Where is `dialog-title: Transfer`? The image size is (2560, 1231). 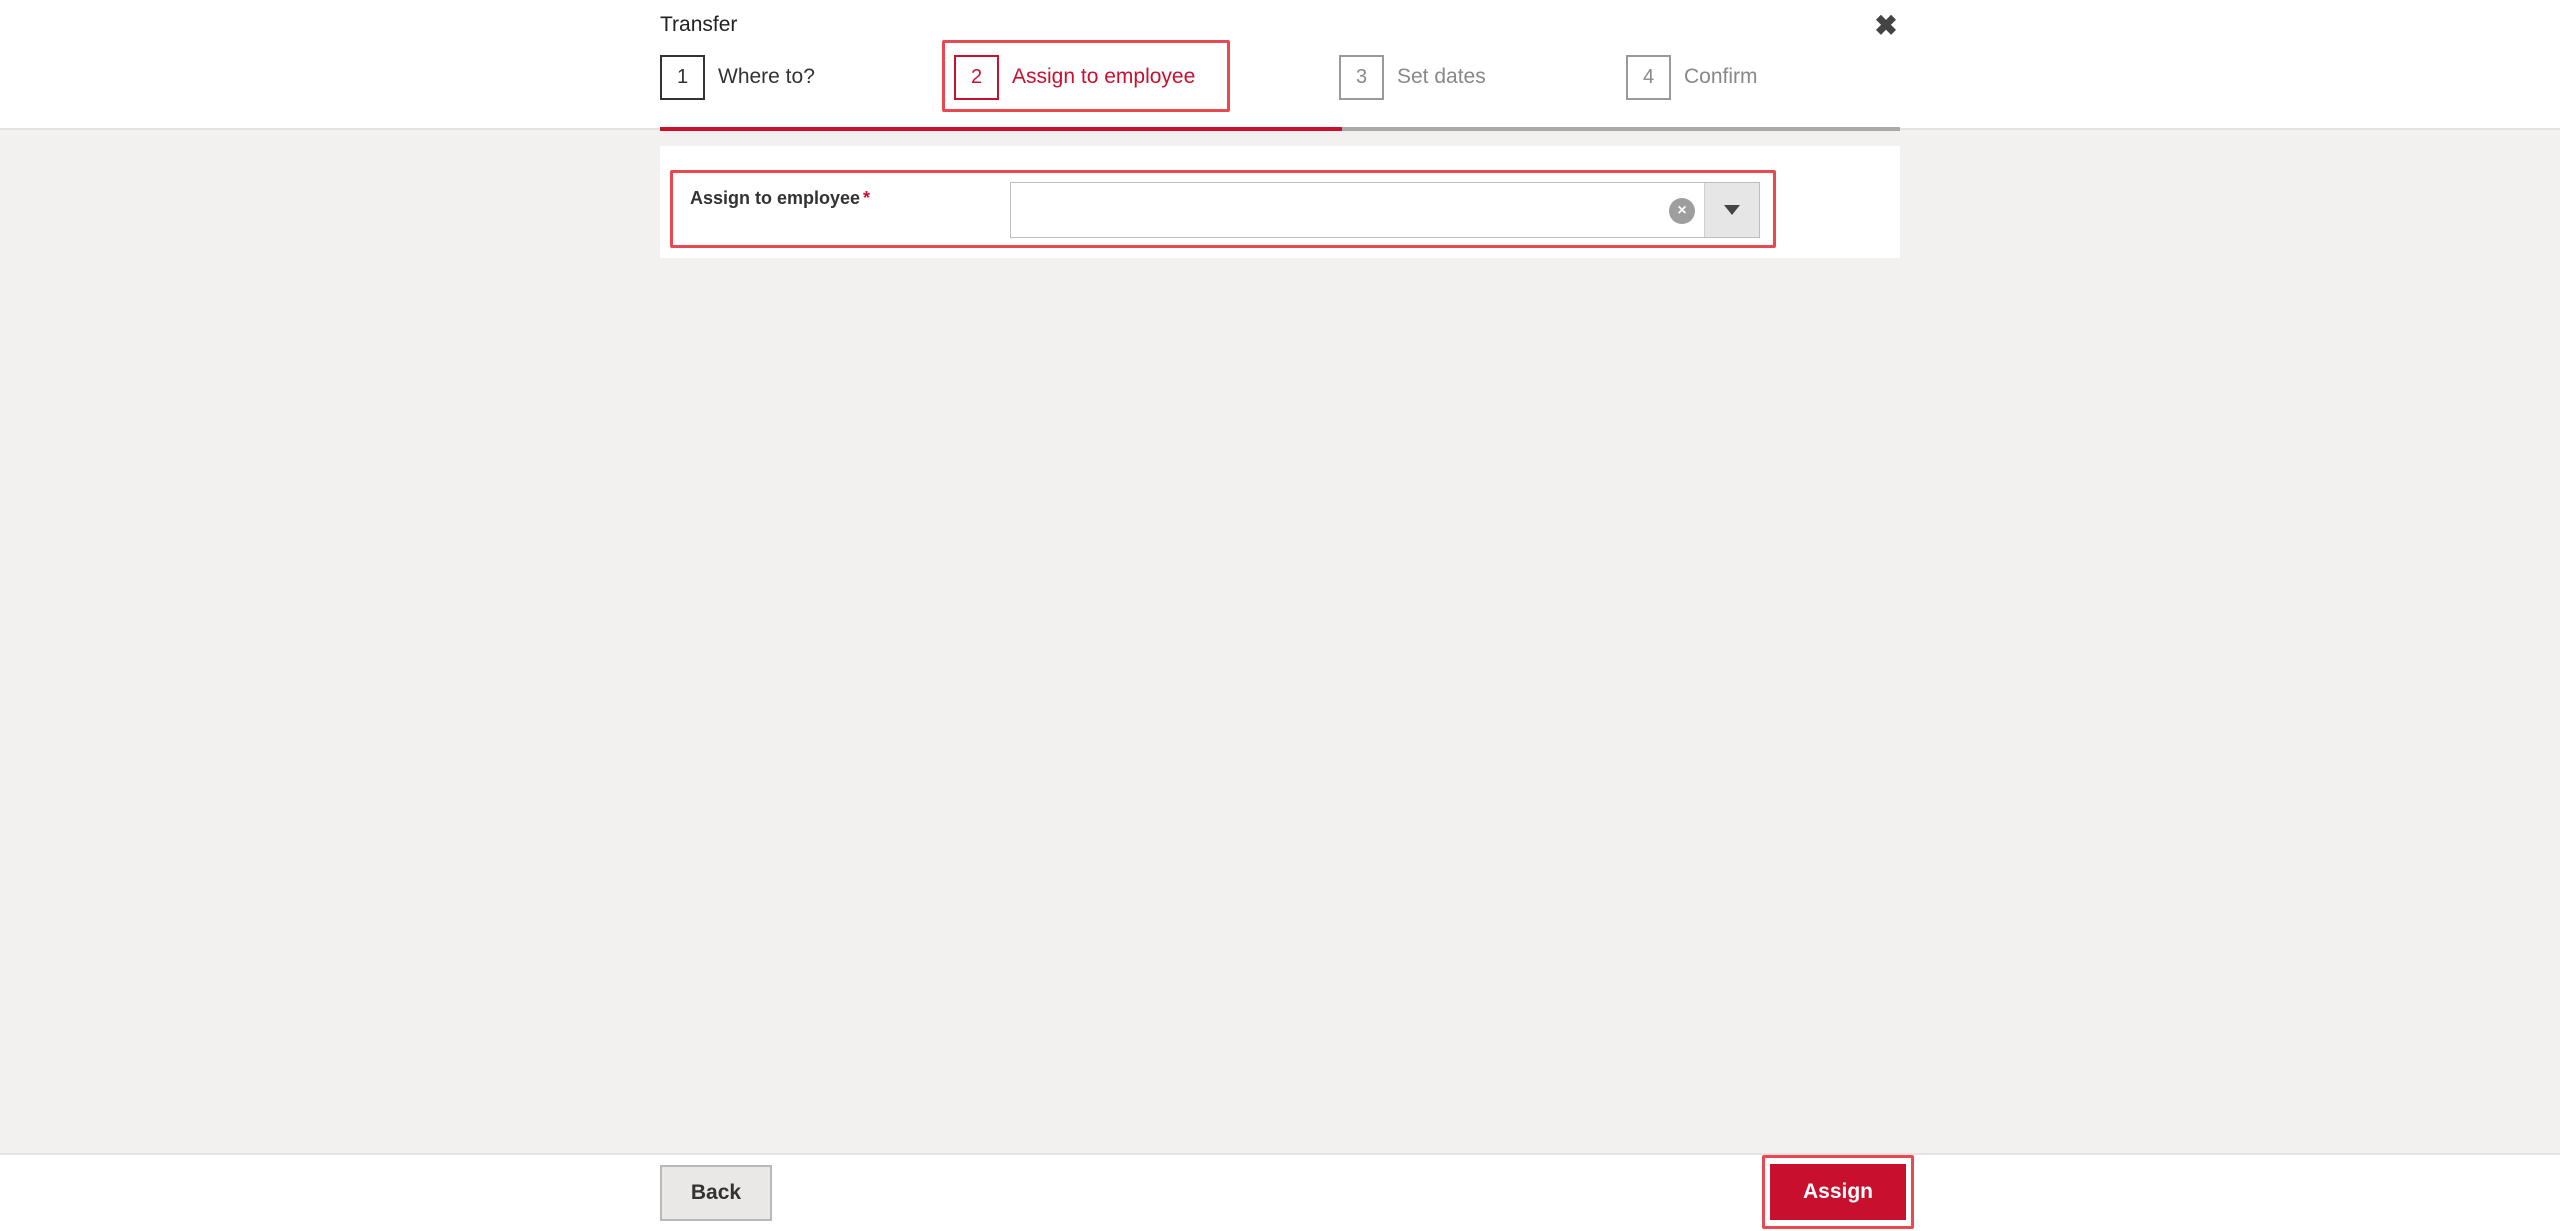
dialog-title: Transfer is located at coordinates (699, 24).